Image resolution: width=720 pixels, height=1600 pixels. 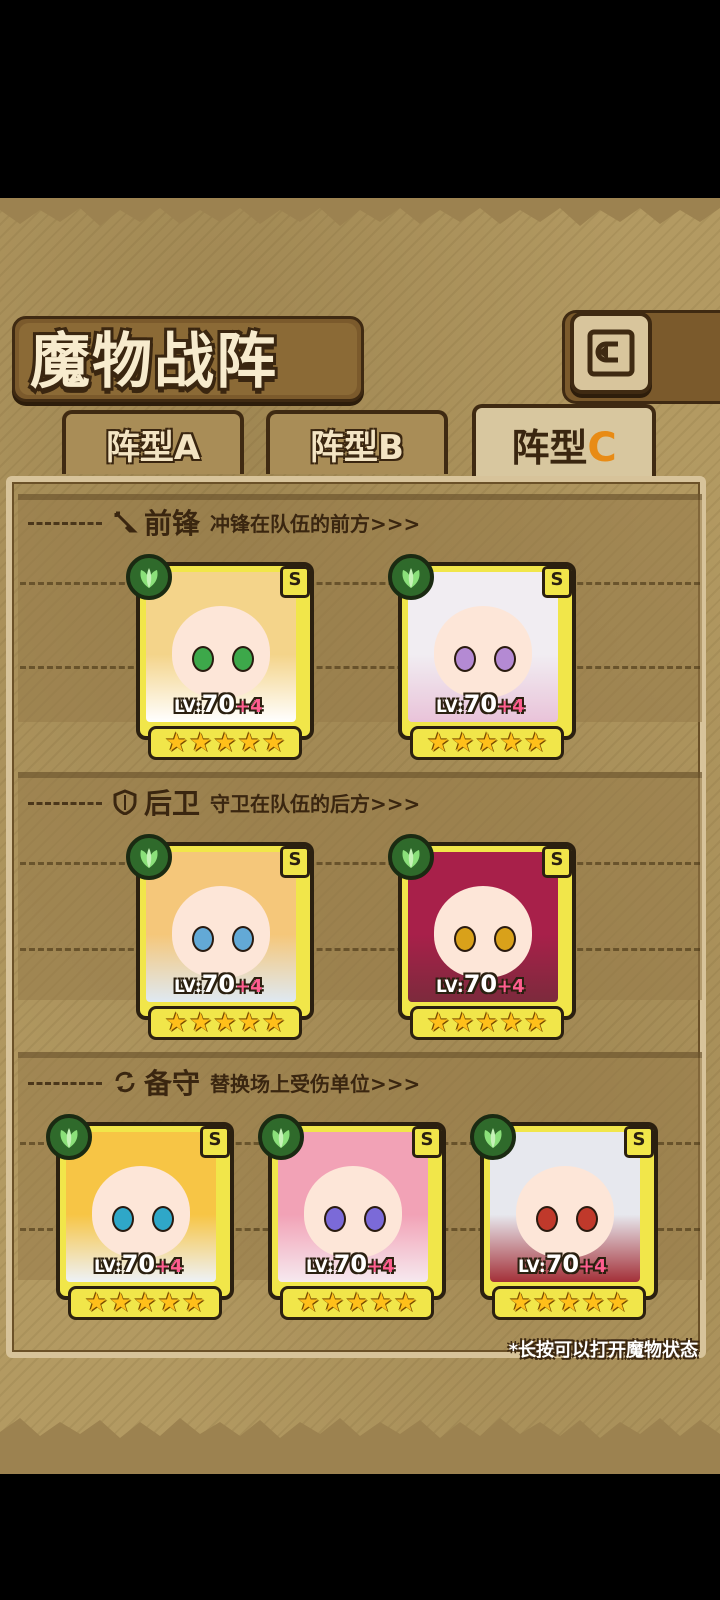 I want to click on shield-icon, so click(x=125, y=802).